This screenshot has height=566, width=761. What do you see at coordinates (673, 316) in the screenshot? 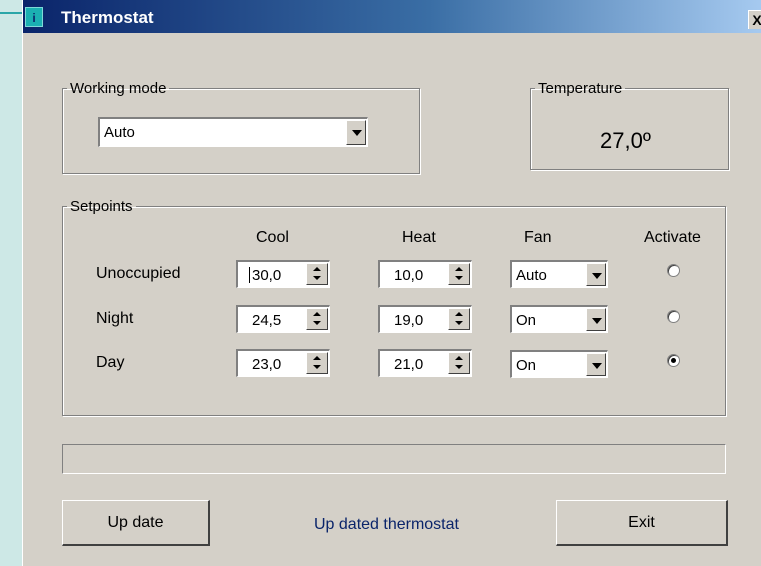
I see `activate-radio-night` at bounding box center [673, 316].